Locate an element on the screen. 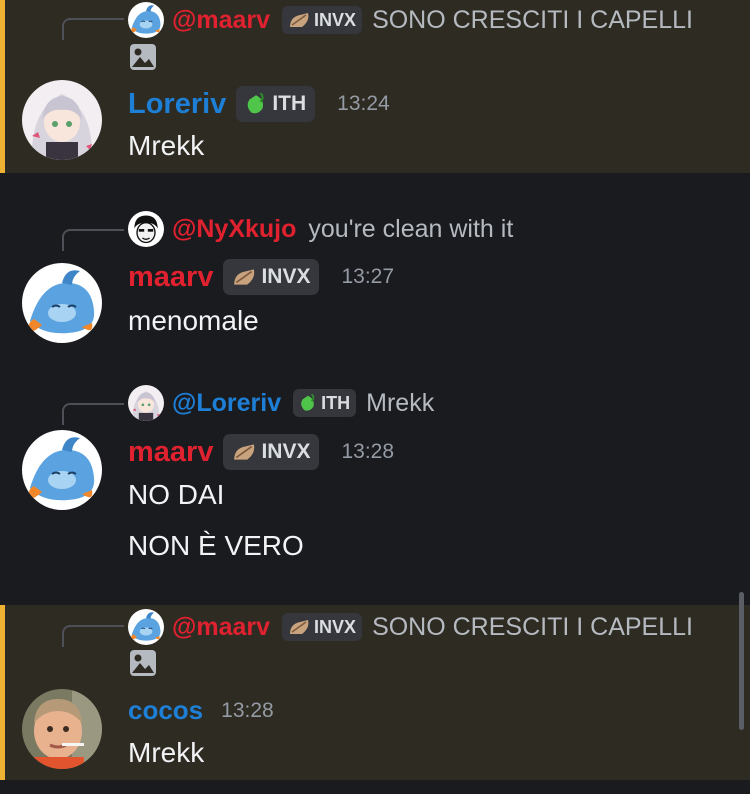 This screenshot has height=794, width=750. message-text: NON È VERO is located at coordinates (216, 545).